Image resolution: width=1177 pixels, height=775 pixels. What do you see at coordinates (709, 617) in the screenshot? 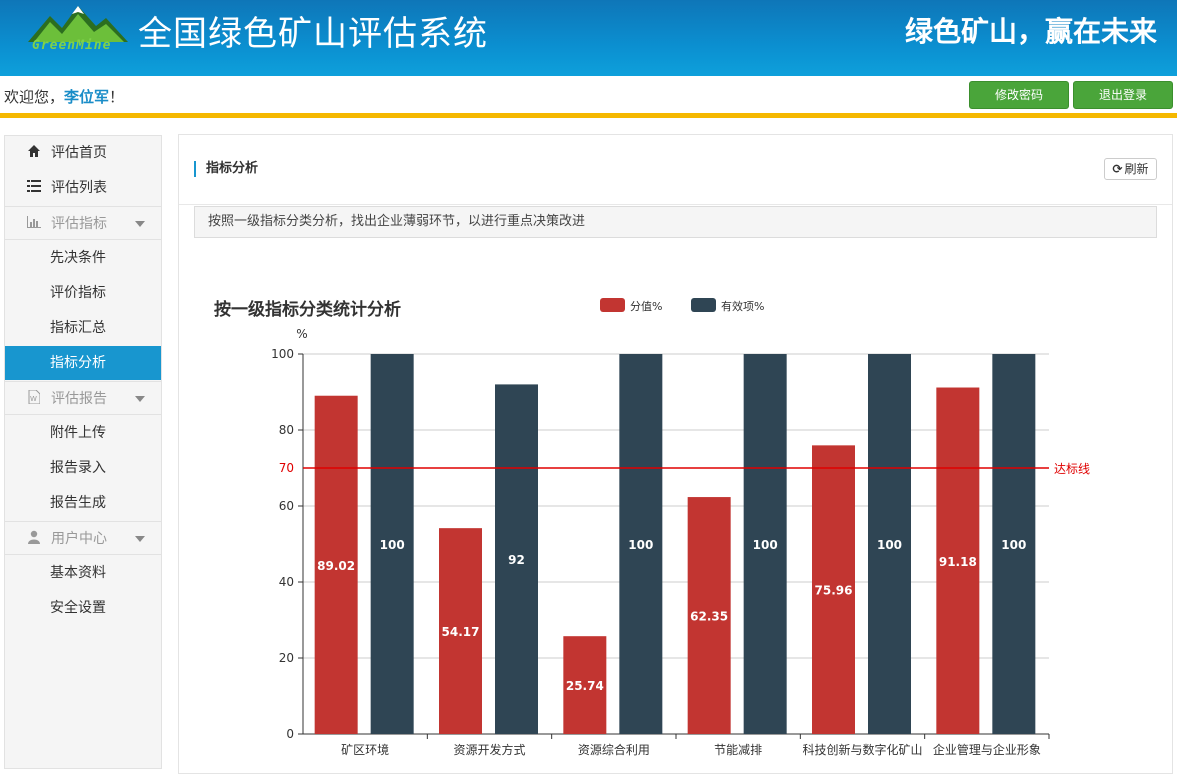
I see `bar-value-label: 62.35` at bounding box center [709, 617].